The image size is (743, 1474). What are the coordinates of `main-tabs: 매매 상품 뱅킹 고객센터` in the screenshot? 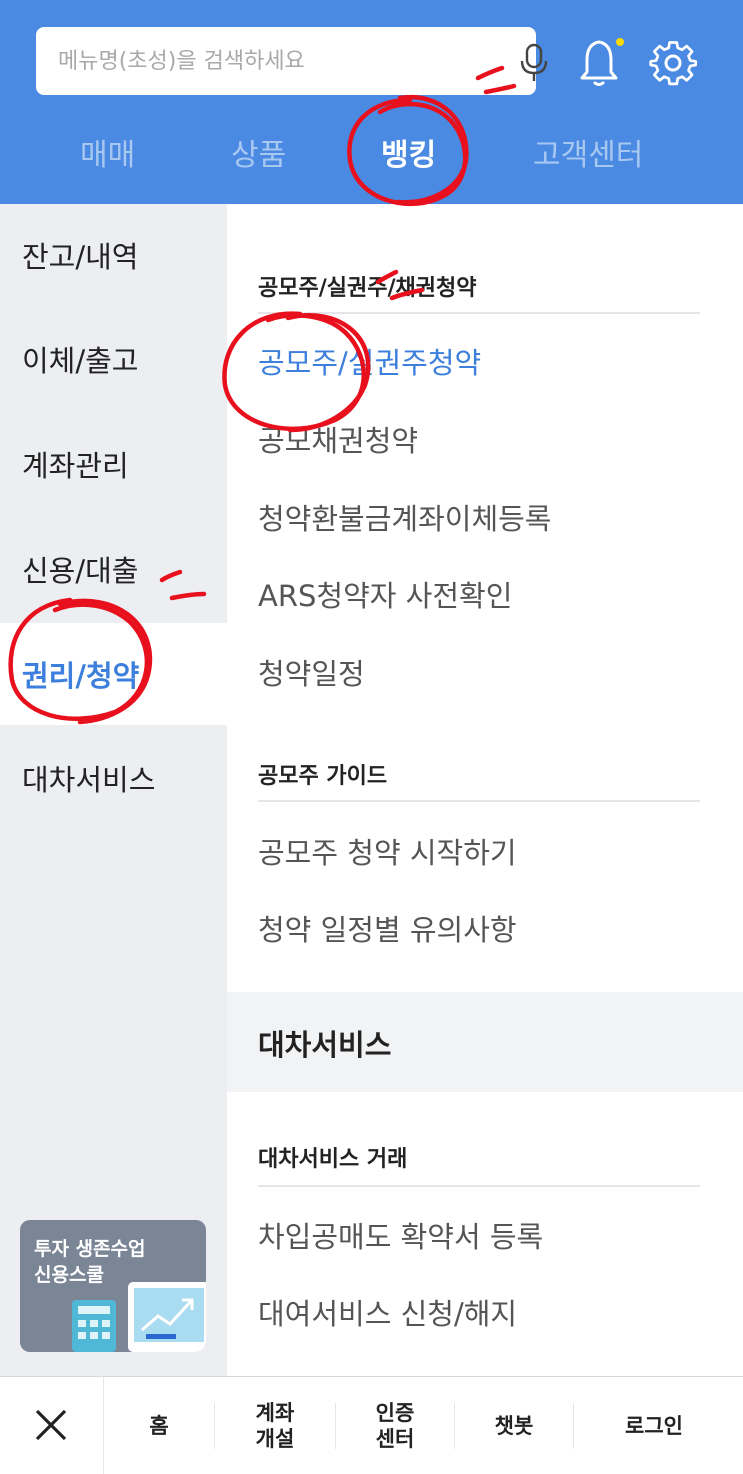 It's located at (371, 153).